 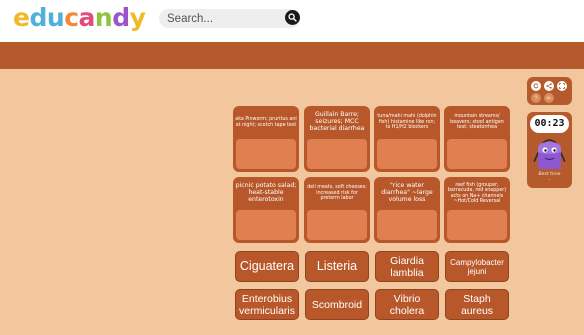 I want to click on sound-icon, so click(x=548, y=98).